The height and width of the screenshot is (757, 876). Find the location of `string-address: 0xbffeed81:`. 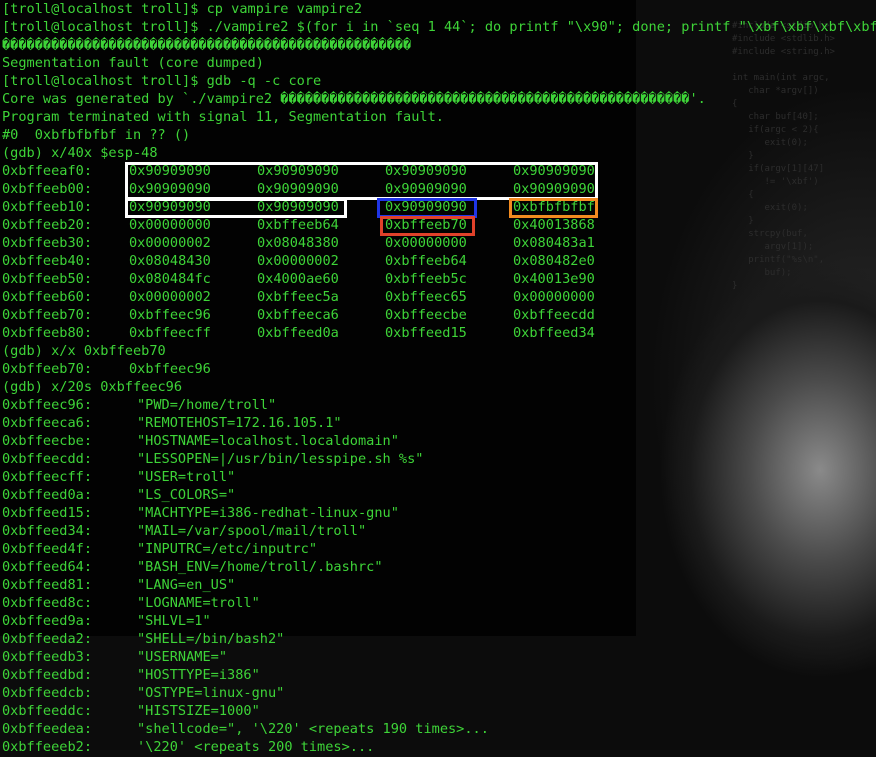

string-address: 0xbffeed81: is located at coordinates (47, 585).